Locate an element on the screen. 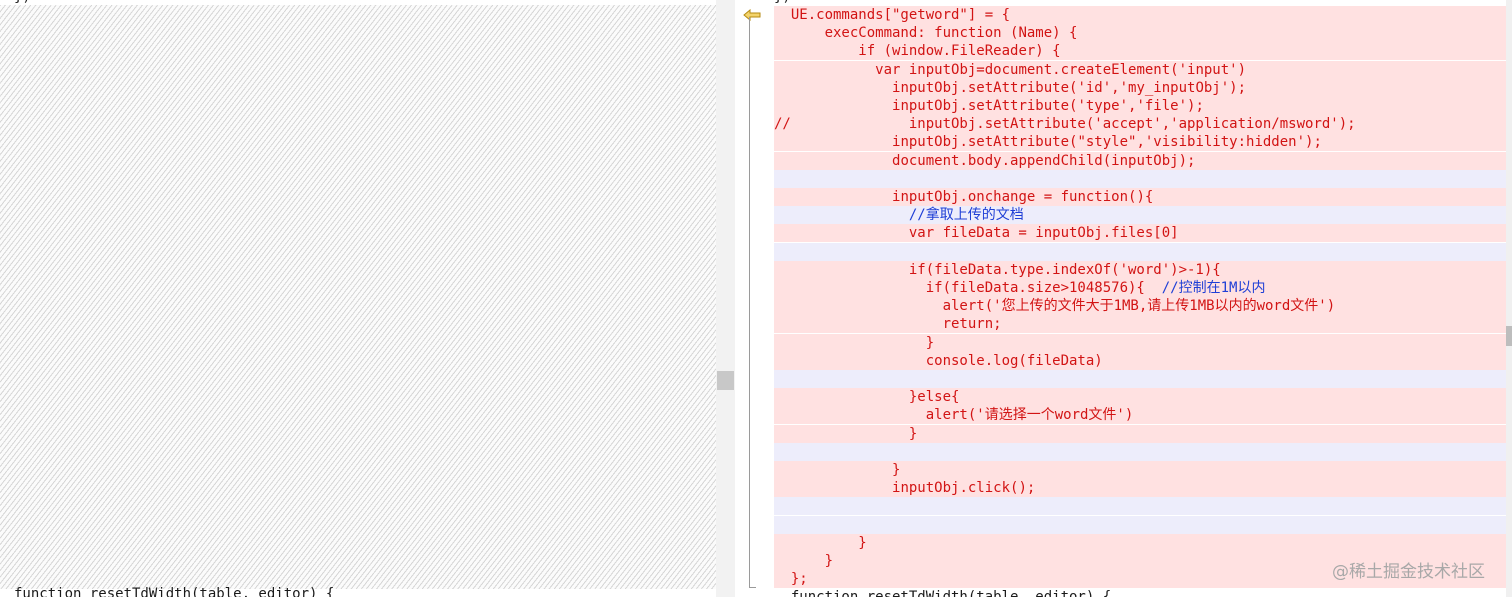  code-text: UE.commands["getword"] = { is located at coordinates (900, 15).